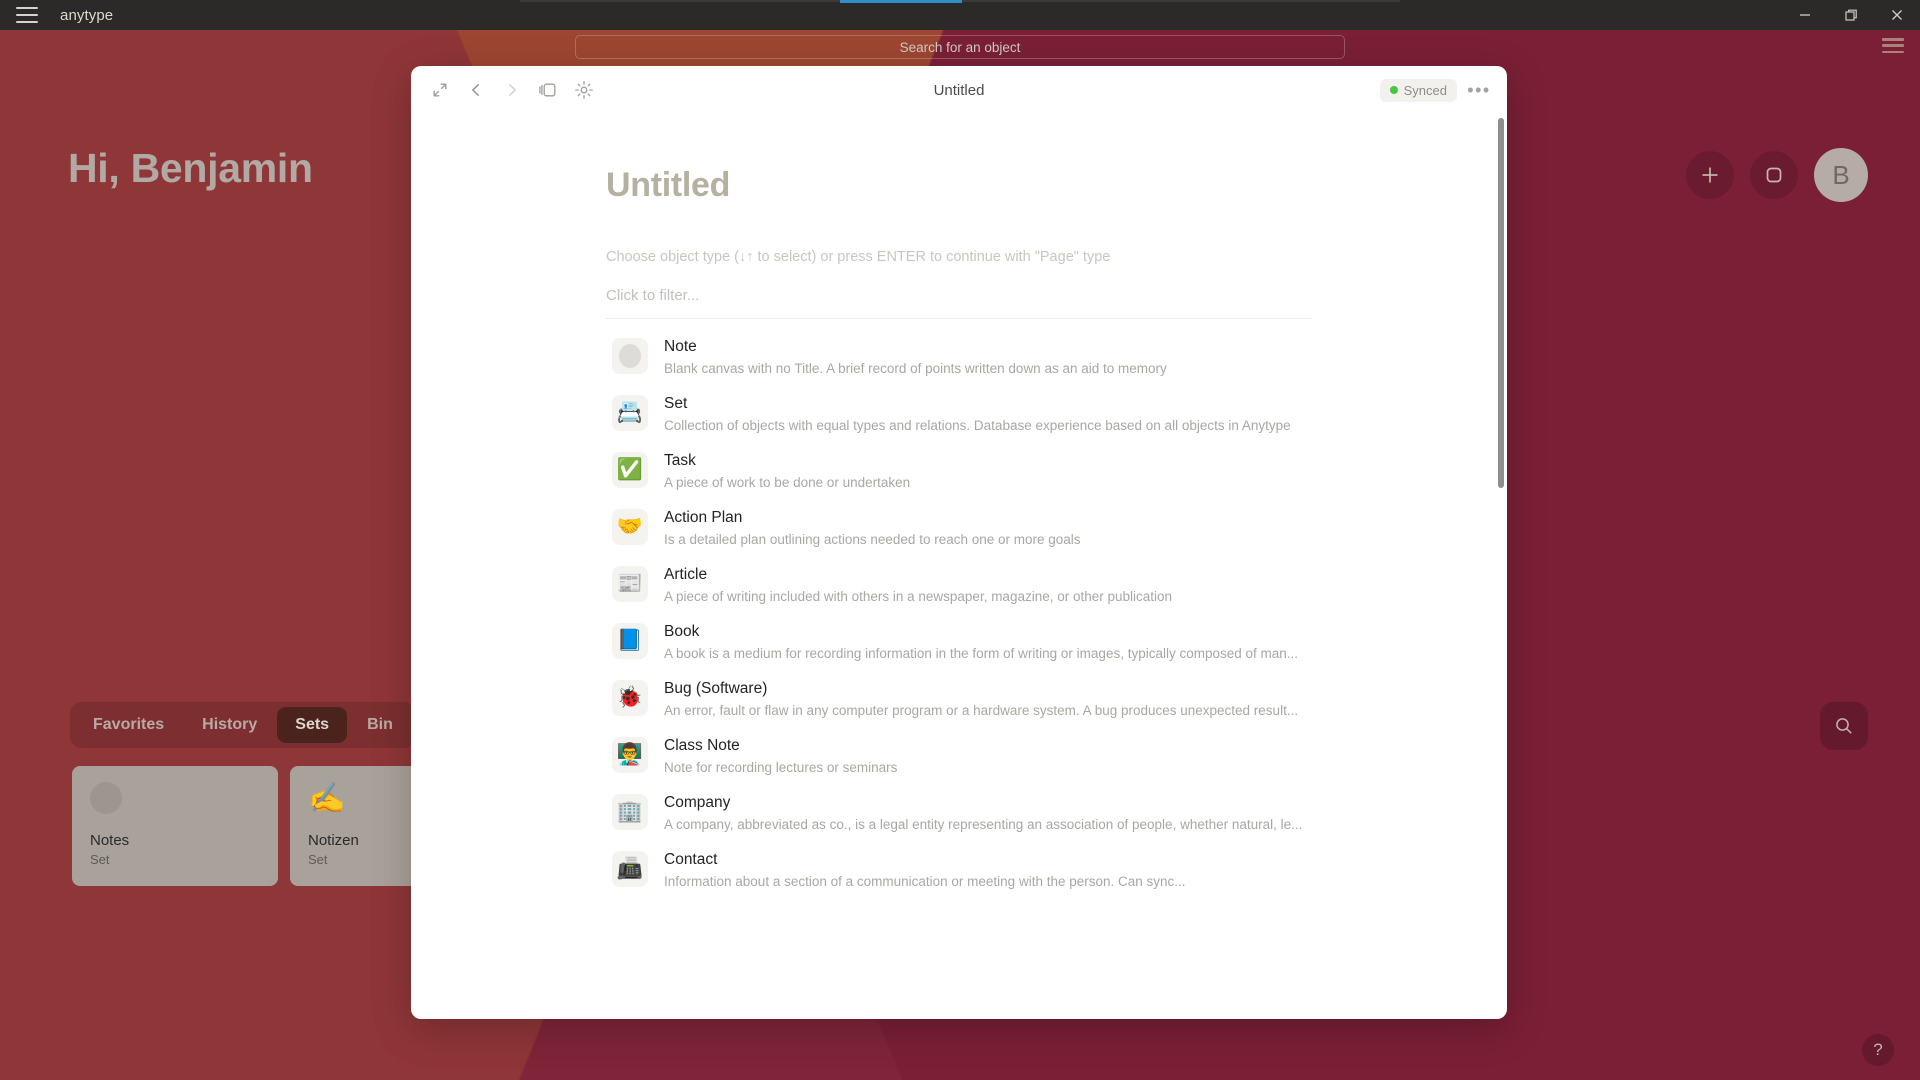  What do you see at coordinates (548, 90) in the screenshot?
I see `sidebar-toggle-icon` at bounding box center [548, 90].